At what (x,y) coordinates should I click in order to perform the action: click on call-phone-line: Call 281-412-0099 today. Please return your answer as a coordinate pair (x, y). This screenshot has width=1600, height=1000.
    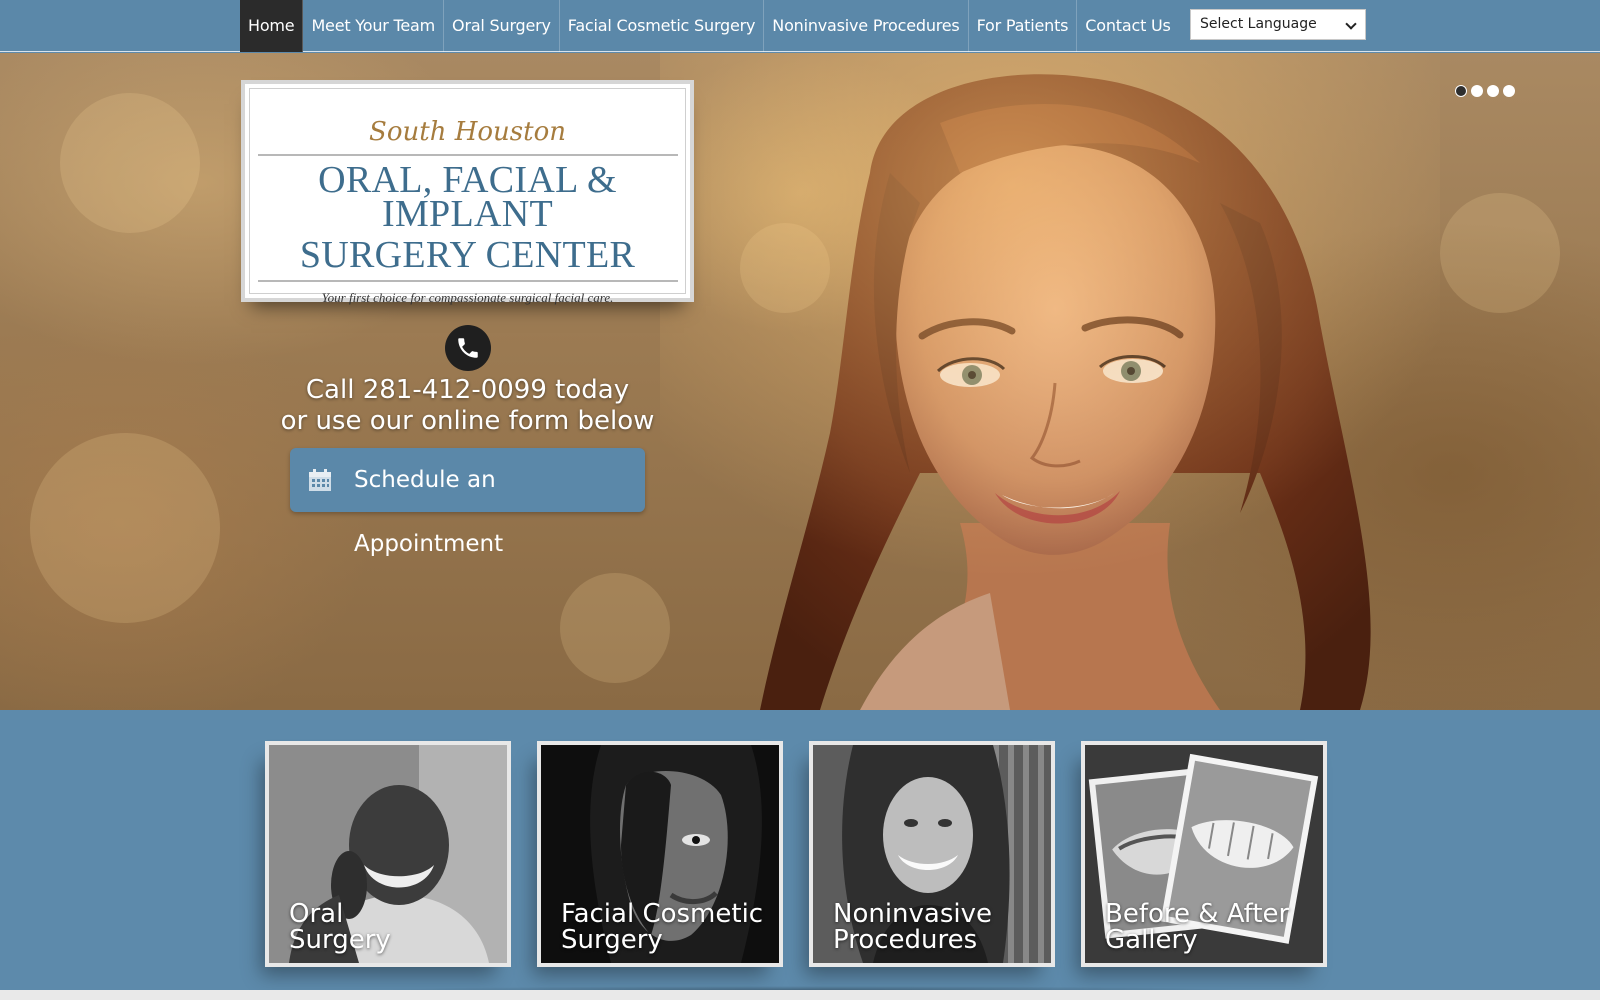
    Looking at the image, I should click on (467, 390).